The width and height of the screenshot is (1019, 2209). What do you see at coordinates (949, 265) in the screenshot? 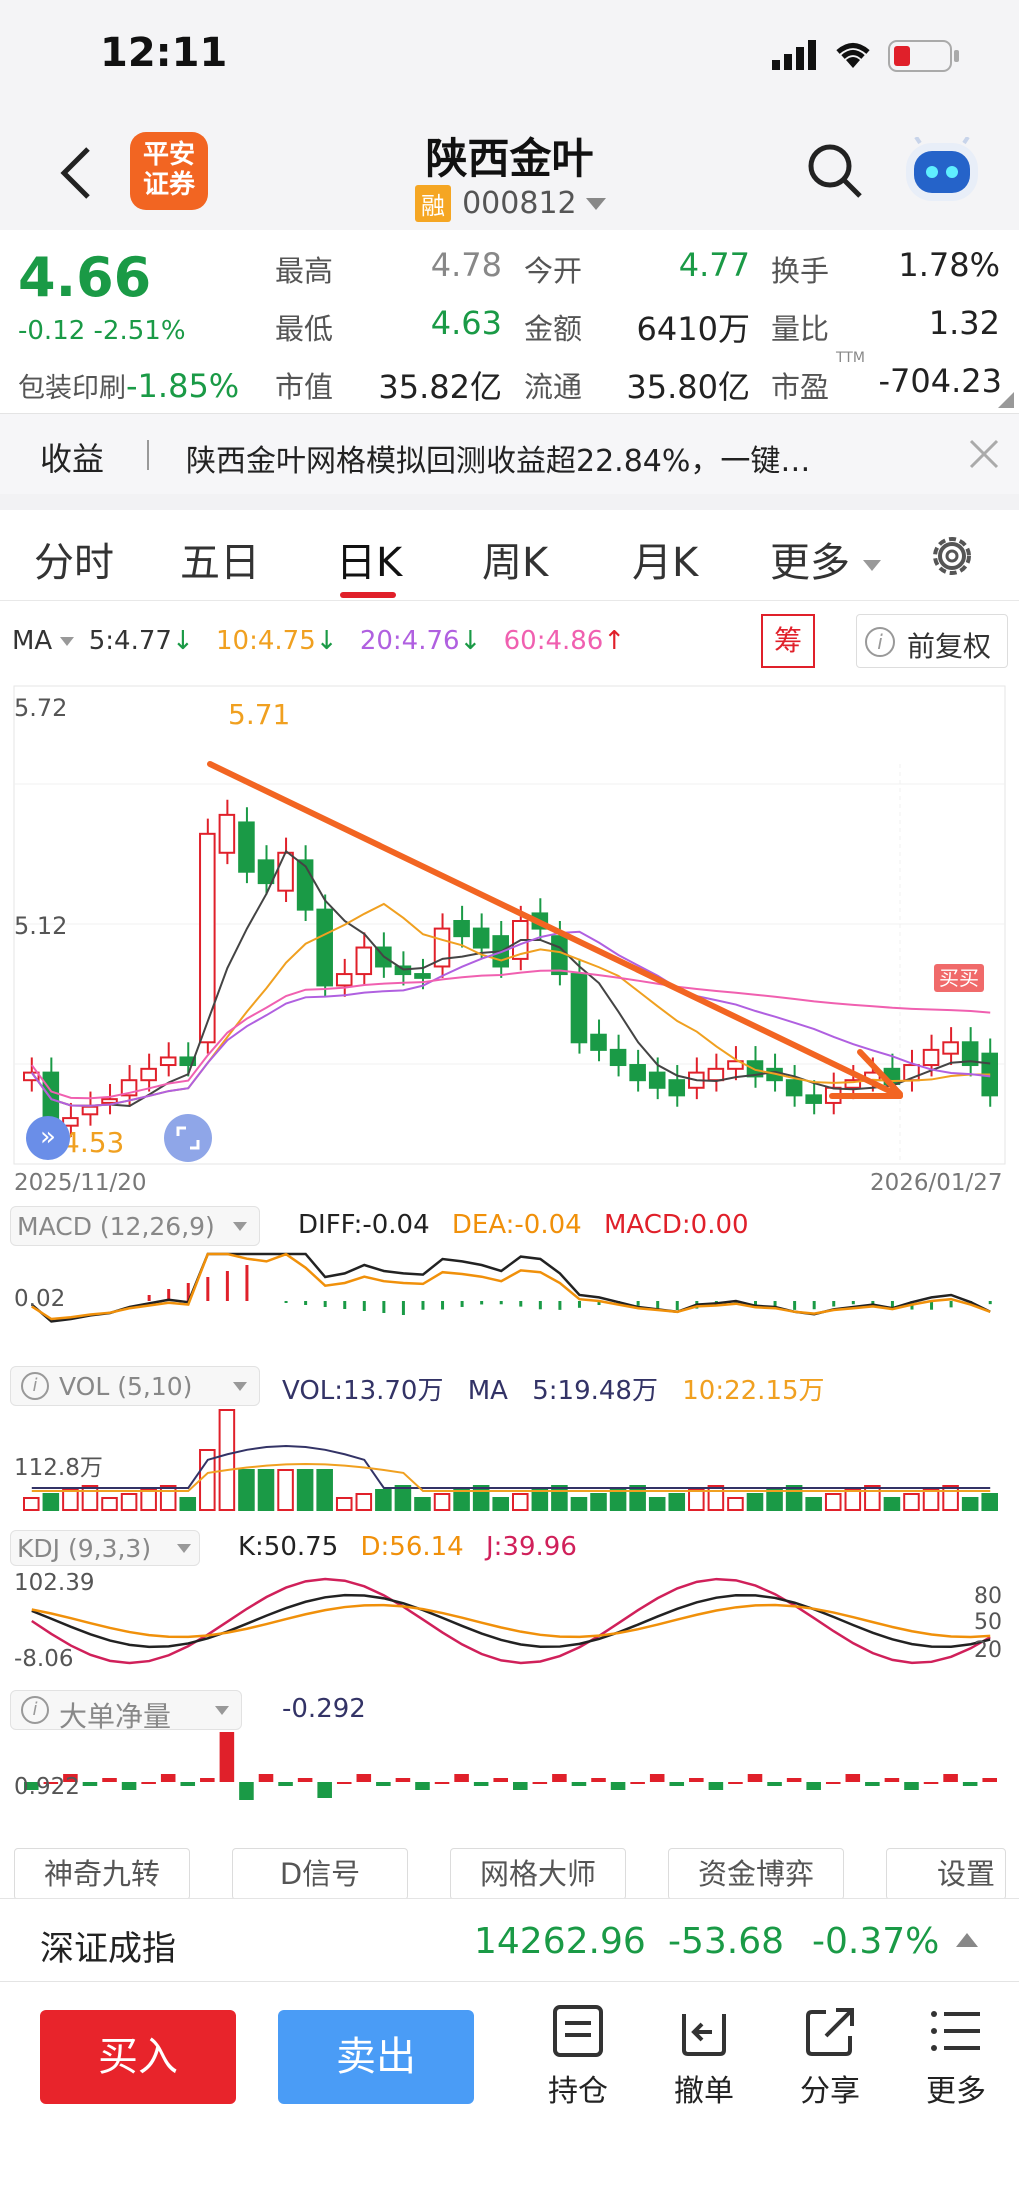
I see `field-value-turnover: 1.78%` at bounding box center [949, 265].